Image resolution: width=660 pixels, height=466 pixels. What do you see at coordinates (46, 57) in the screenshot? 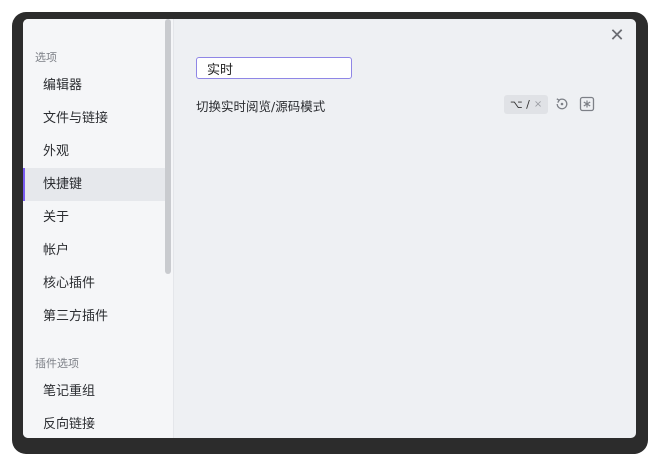
I see `section-title-options: 选项` at bounding box center [46, 57].